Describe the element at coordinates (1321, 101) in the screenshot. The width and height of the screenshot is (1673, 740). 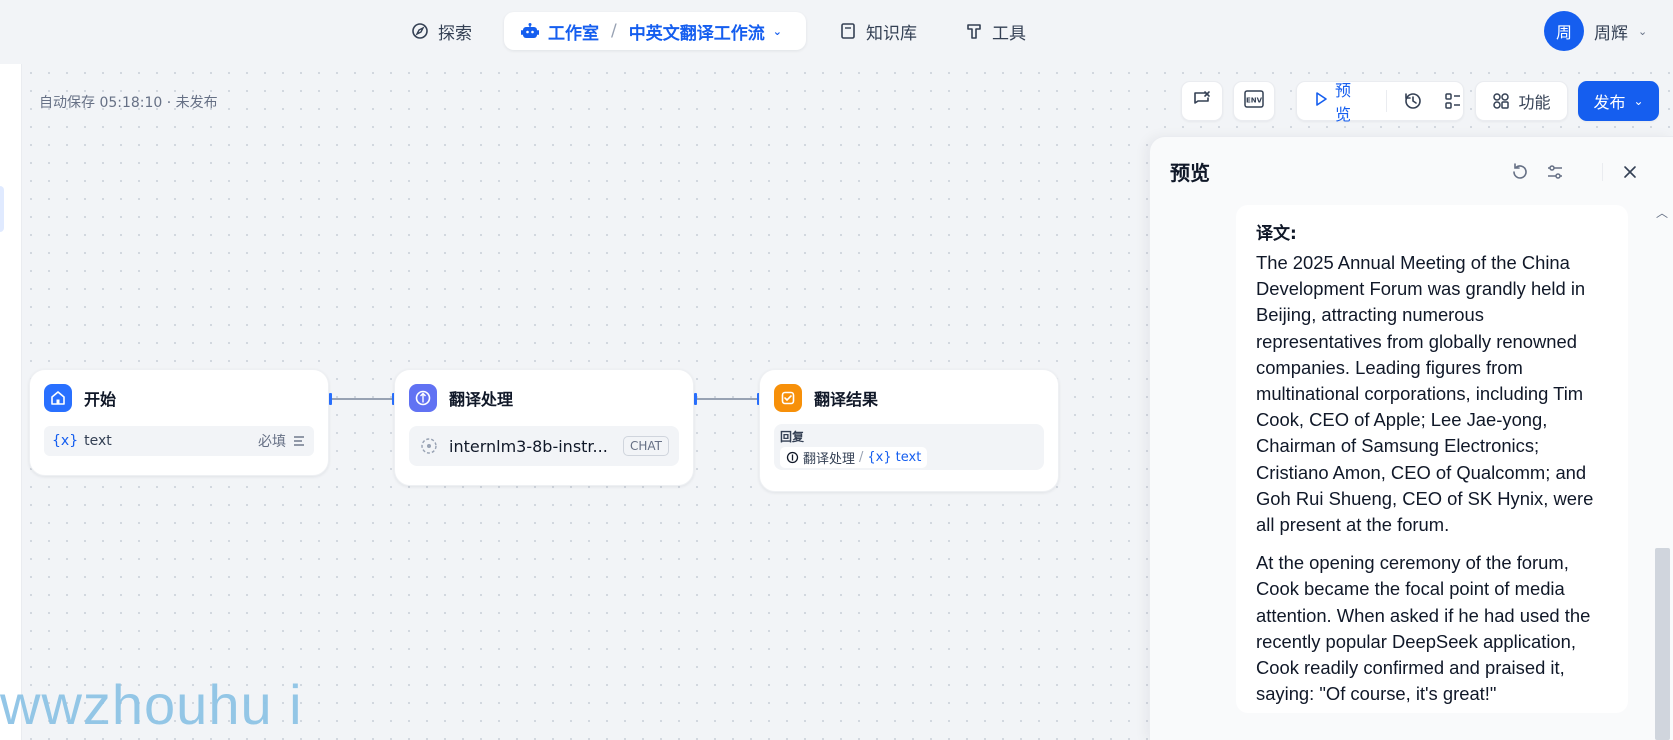
I see `play-icon` at that location.